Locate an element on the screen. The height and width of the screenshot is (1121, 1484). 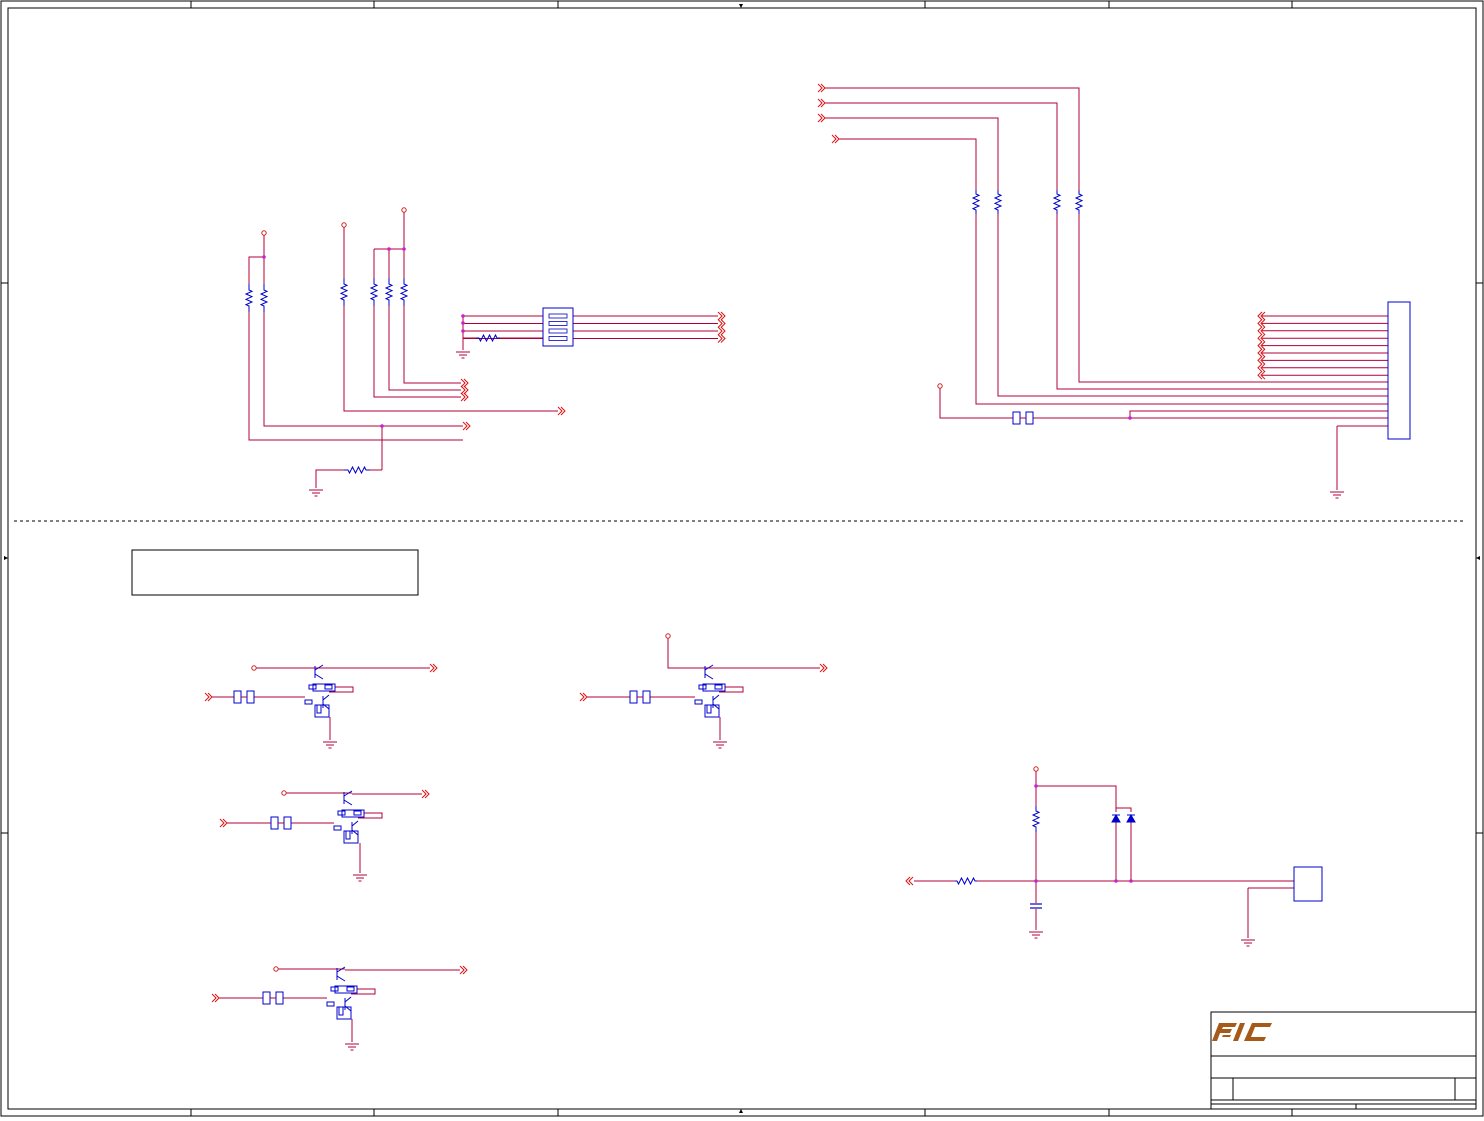
diode-body is located at coordinates (1116, 818).